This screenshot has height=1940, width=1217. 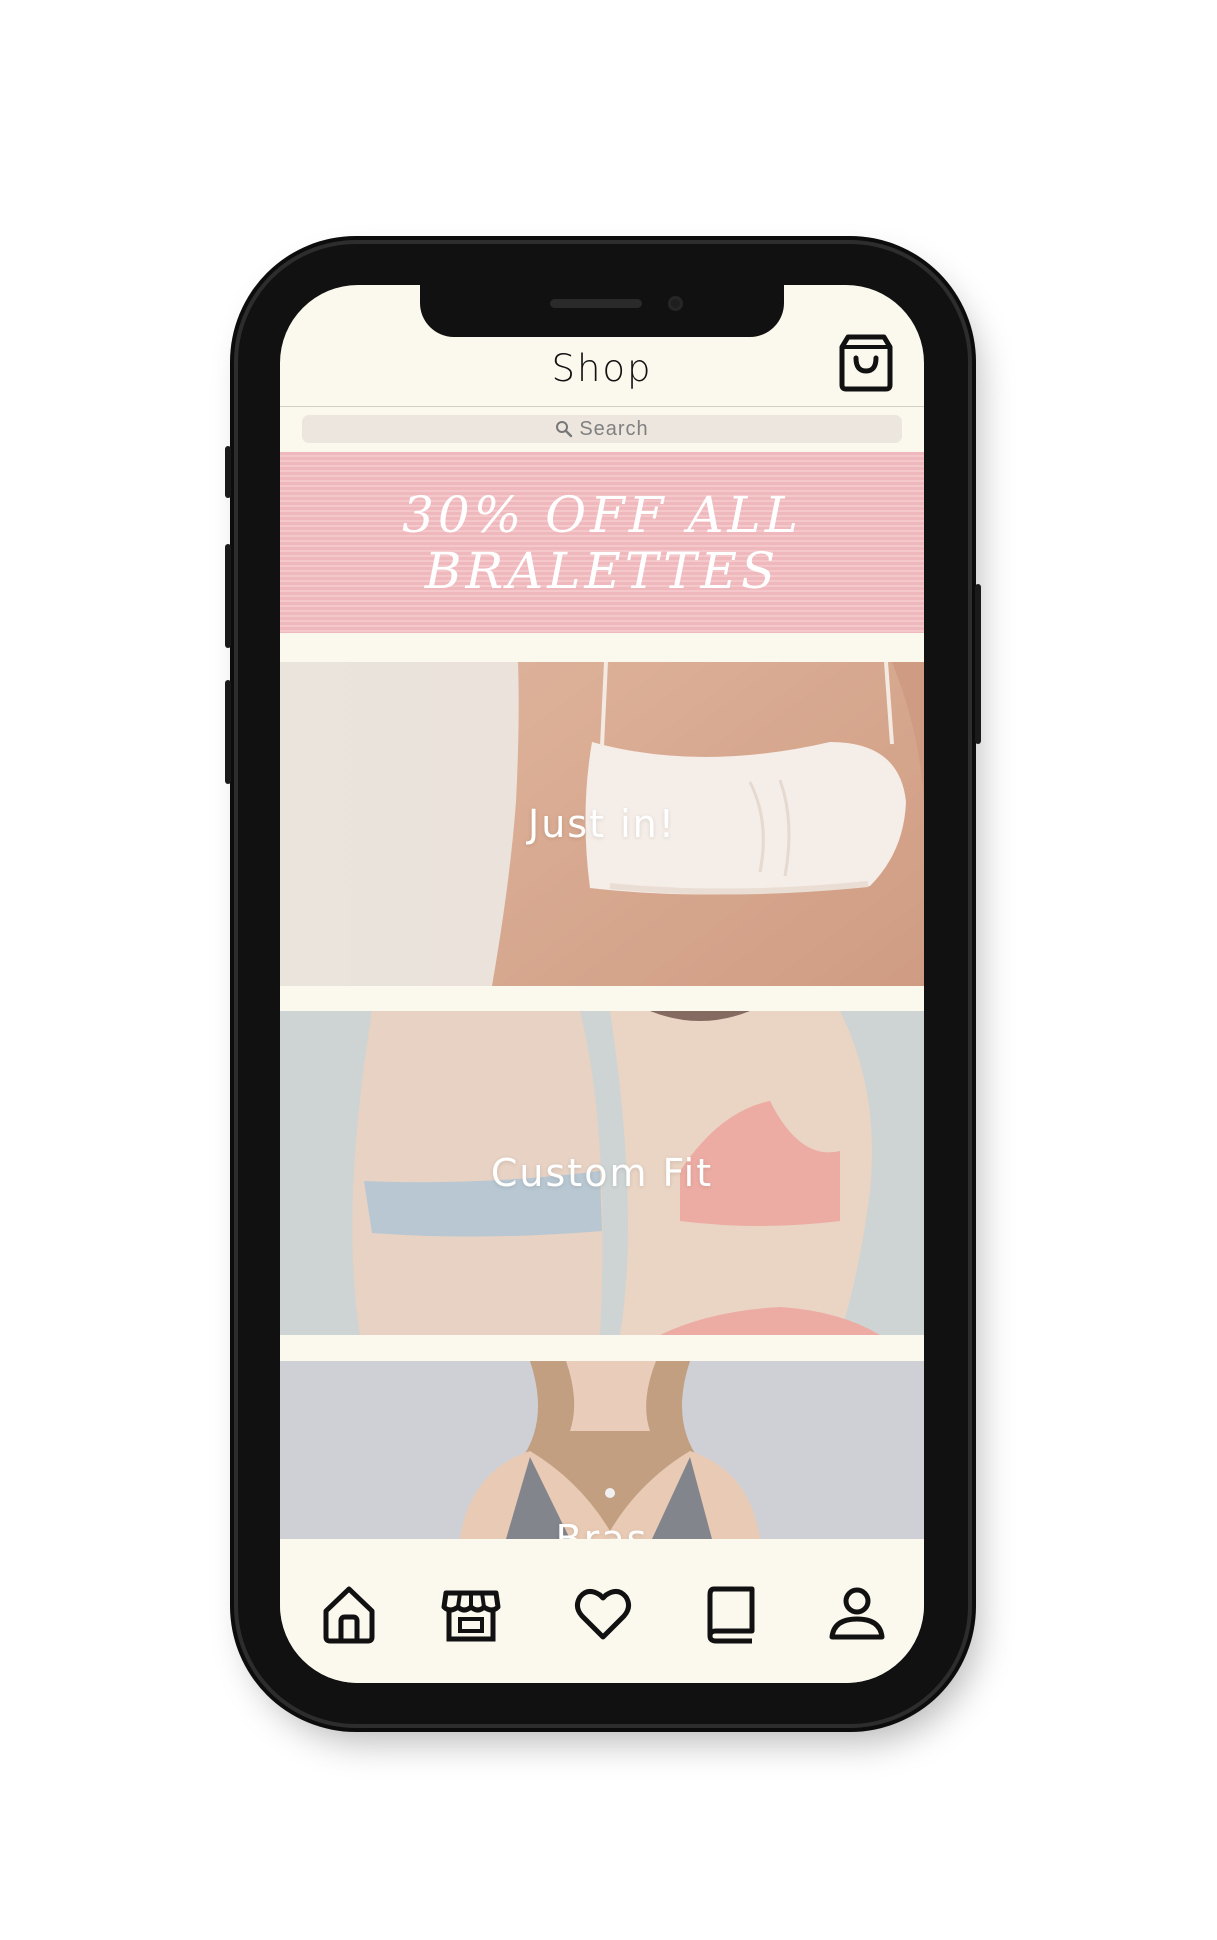 What do you see at coordinates (602, 1528) in the screenshot?
I see `category-label: Bras` at bounding box center [602, 1528].